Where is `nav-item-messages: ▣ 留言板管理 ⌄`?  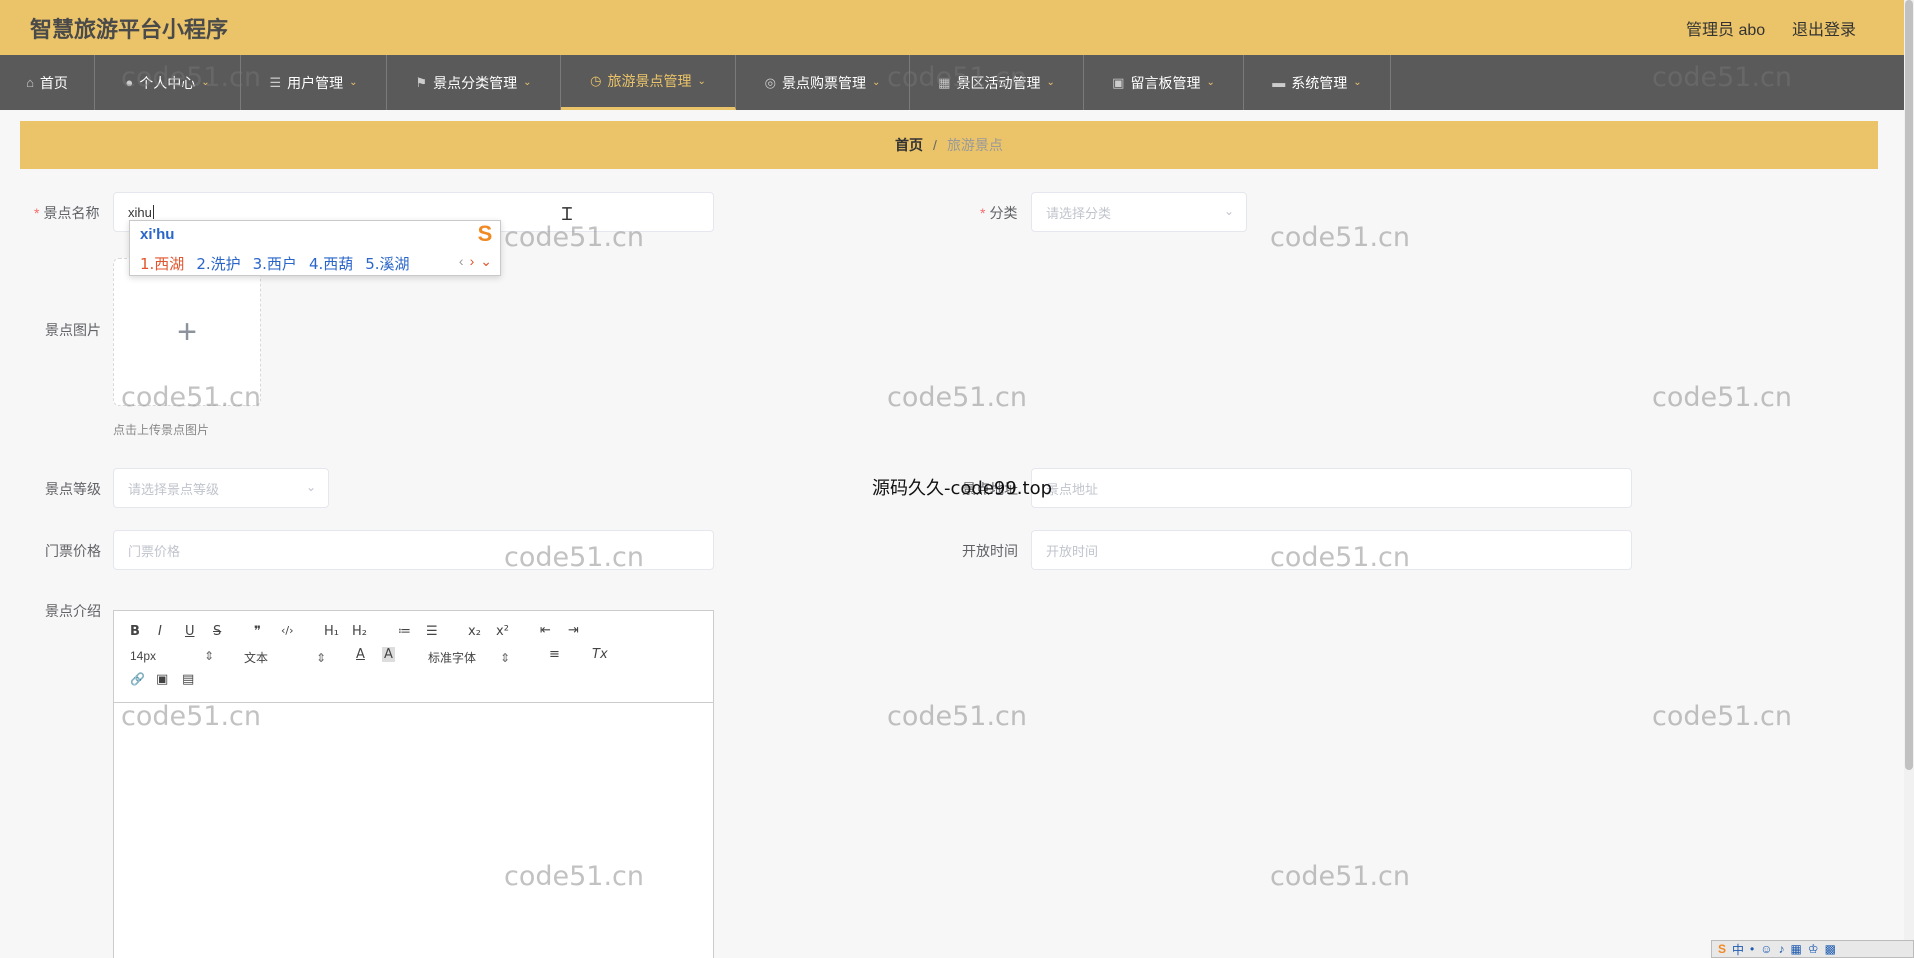
nav-item-messages: ▣ 留言板管理 ⌄ is located at coordinates (1164, 82).